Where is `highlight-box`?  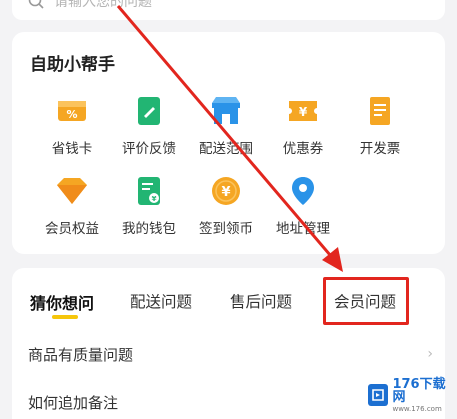
highlight-box is located at coordinates (366, 301).